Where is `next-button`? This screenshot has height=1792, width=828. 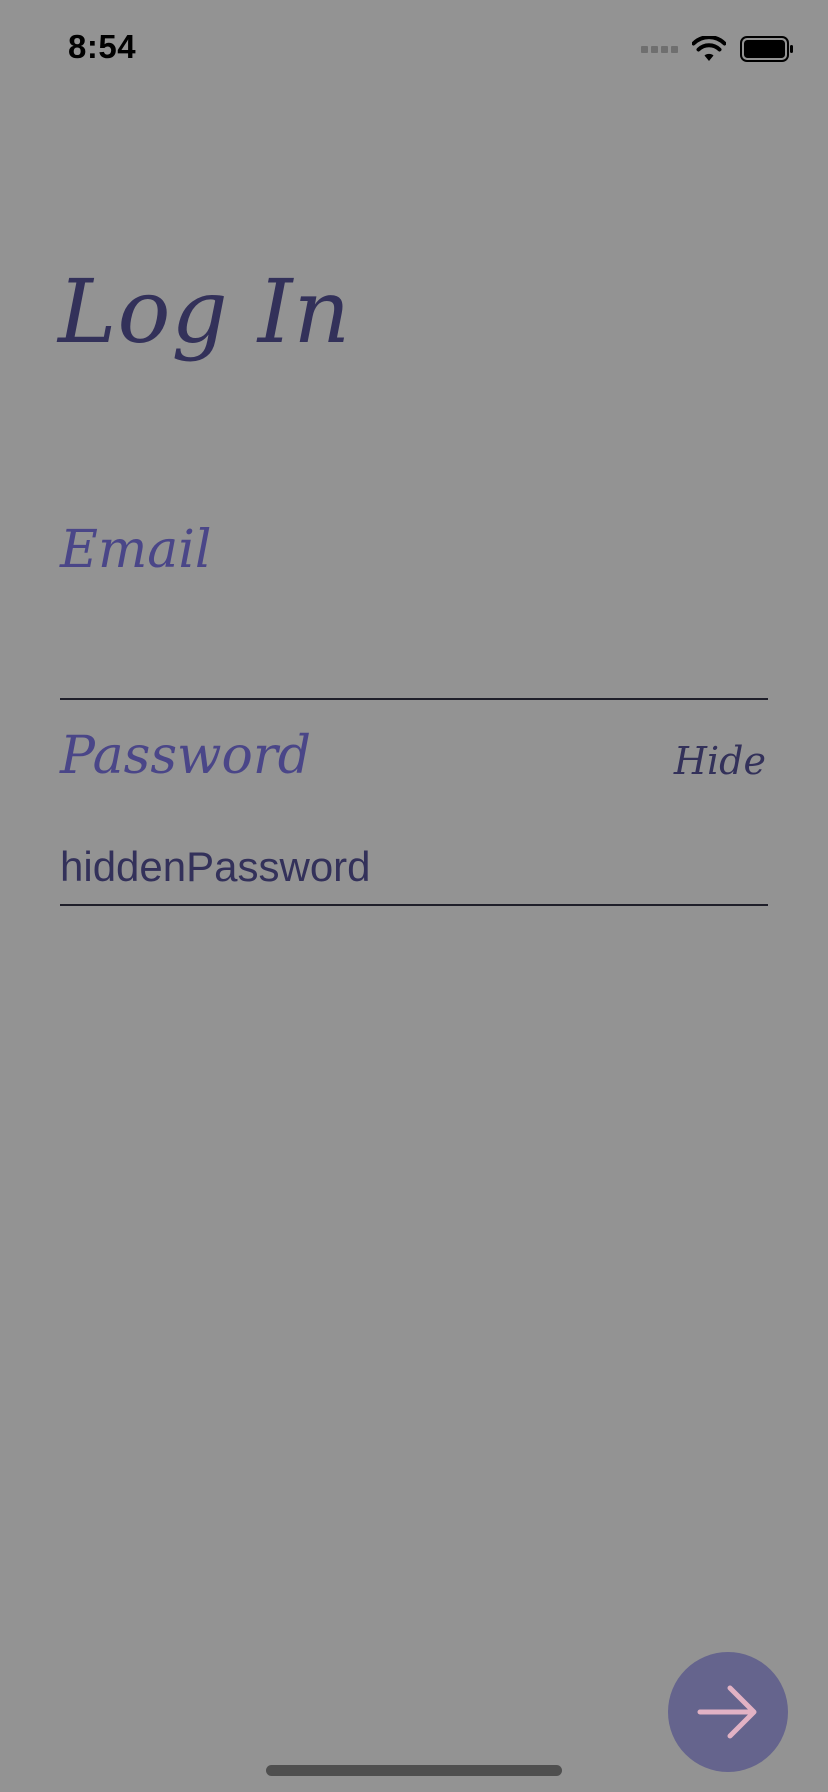 next-button is located at coordinates (728, 1712).